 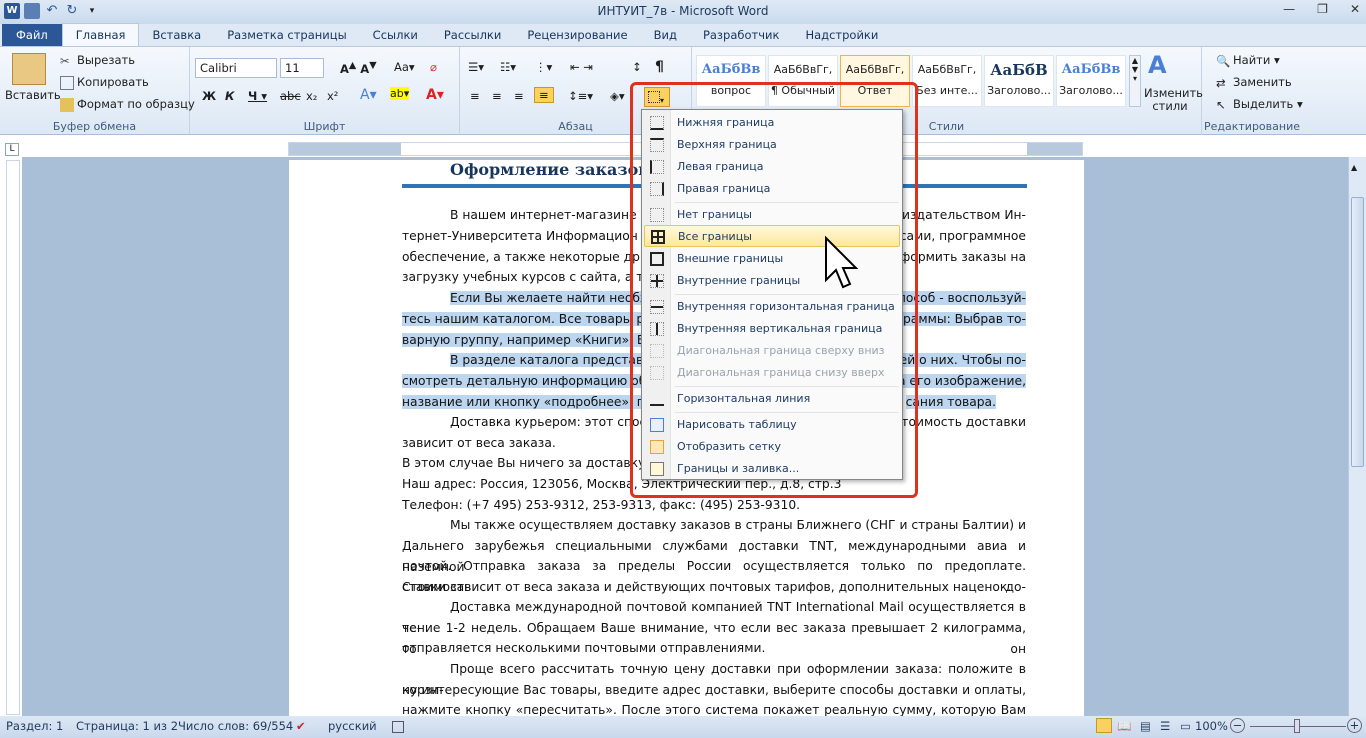 I want to click on shading-icon: ◈▾, so click(x=617, y=96).